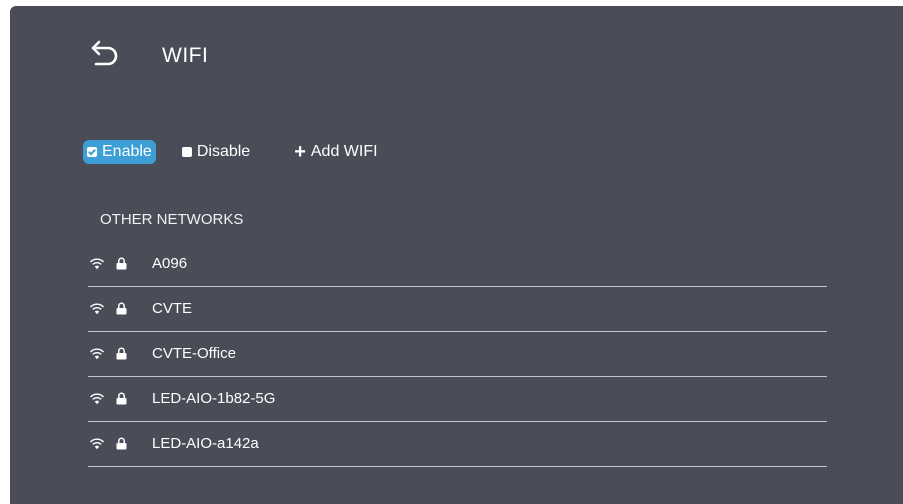  Describe the element at coordinates (186, 152) in the screenshot. I see `checkbox-unchecked-icon` at that location.